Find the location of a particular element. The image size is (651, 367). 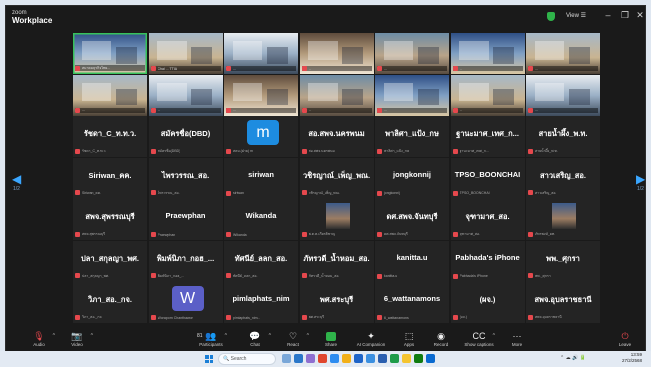

participant-tile: พศ.สระบุรี พศ.สระบุรี is located at coordinates (336, 302).